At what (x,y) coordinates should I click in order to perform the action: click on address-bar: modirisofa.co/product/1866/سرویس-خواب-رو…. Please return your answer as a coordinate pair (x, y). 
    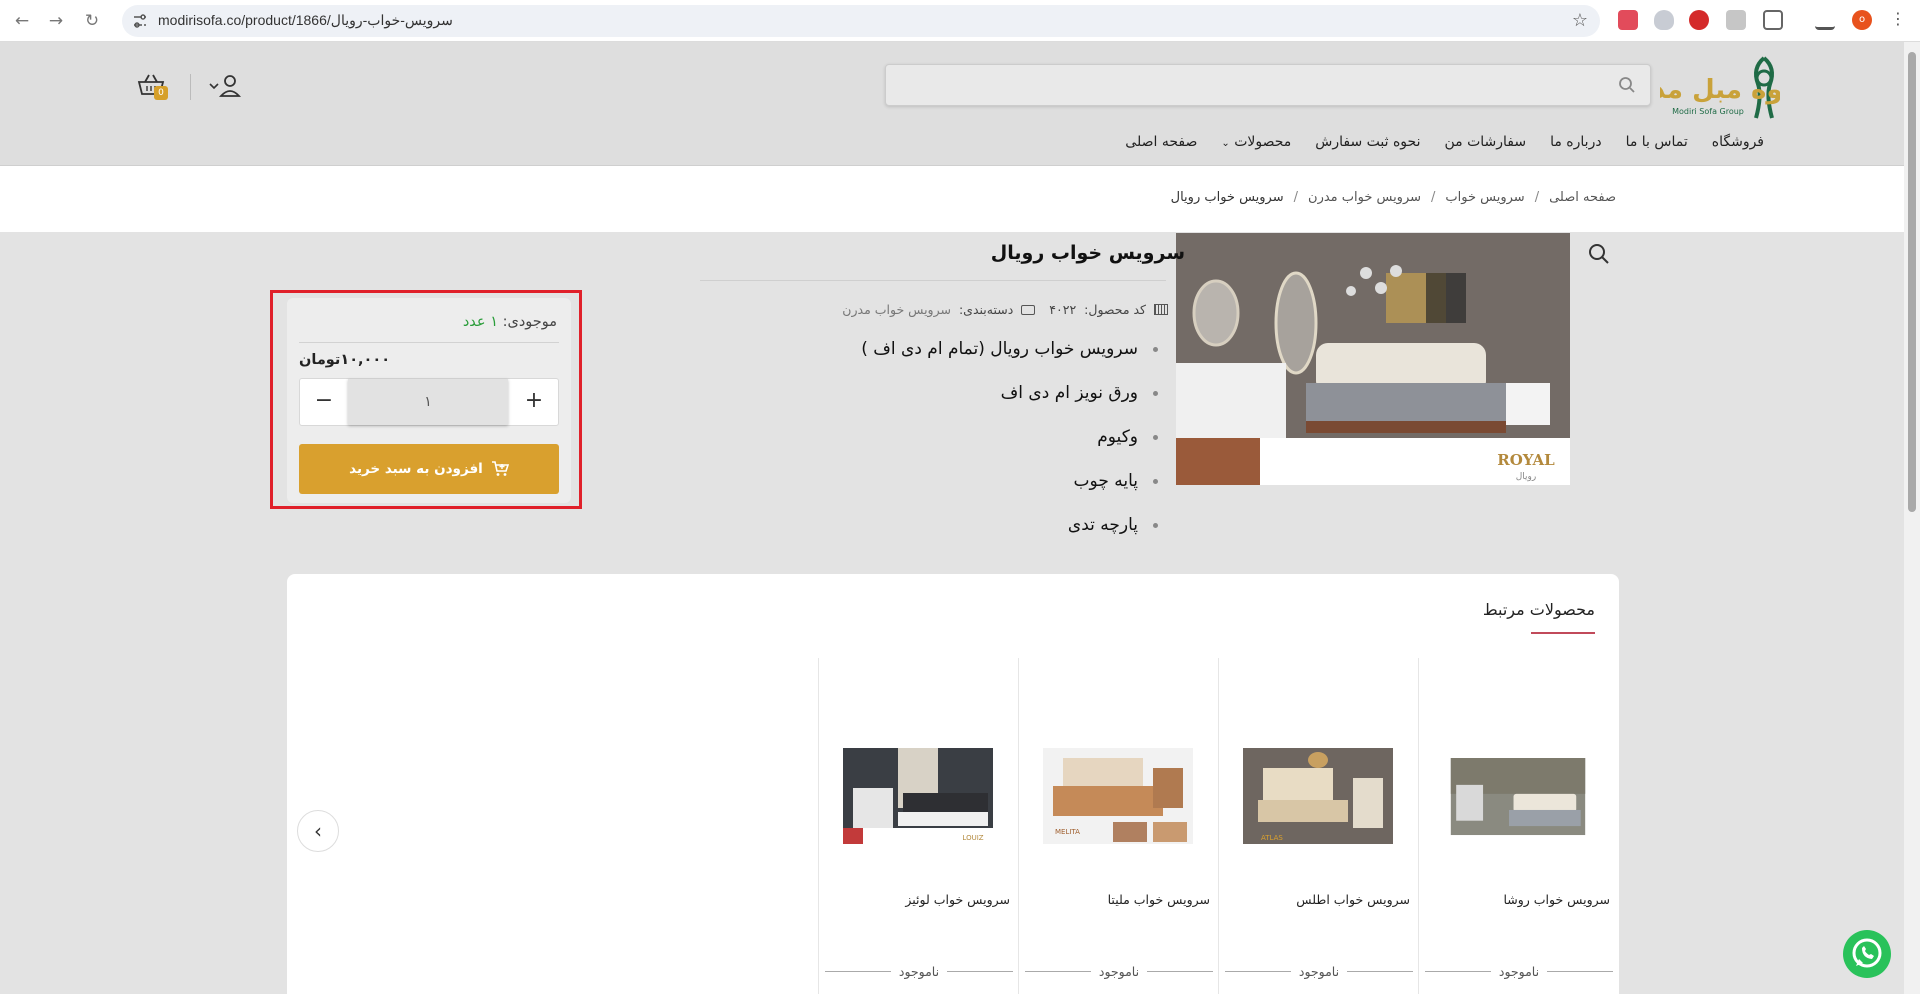
    Looking at the image, I should click on (861, 21).